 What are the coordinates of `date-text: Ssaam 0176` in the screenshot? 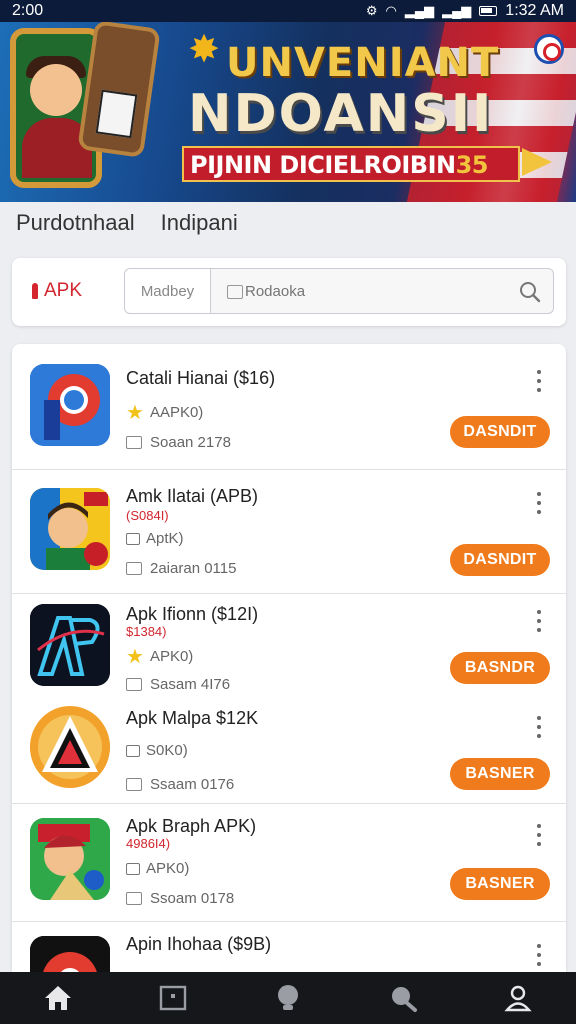 It's located at (192, 784).